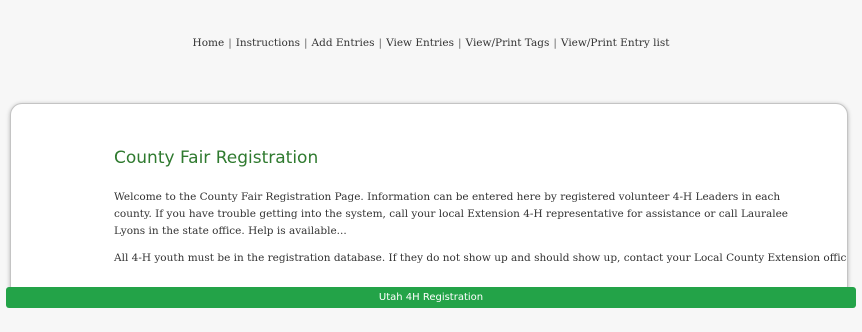 The height and width of the screenshot is (332, 862). Describe the element at coordinates (420, 43) in the screenshot. I see `nav-link-view-entries: View Entries` at that location.